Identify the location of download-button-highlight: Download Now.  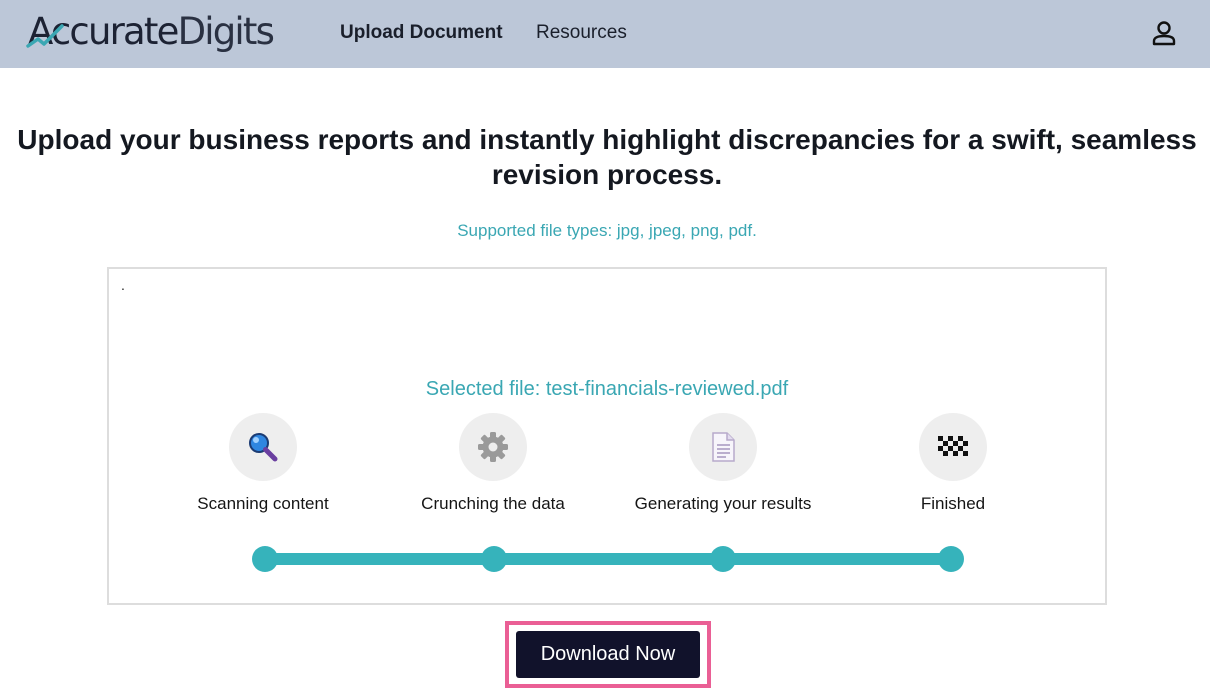
(608, 654).